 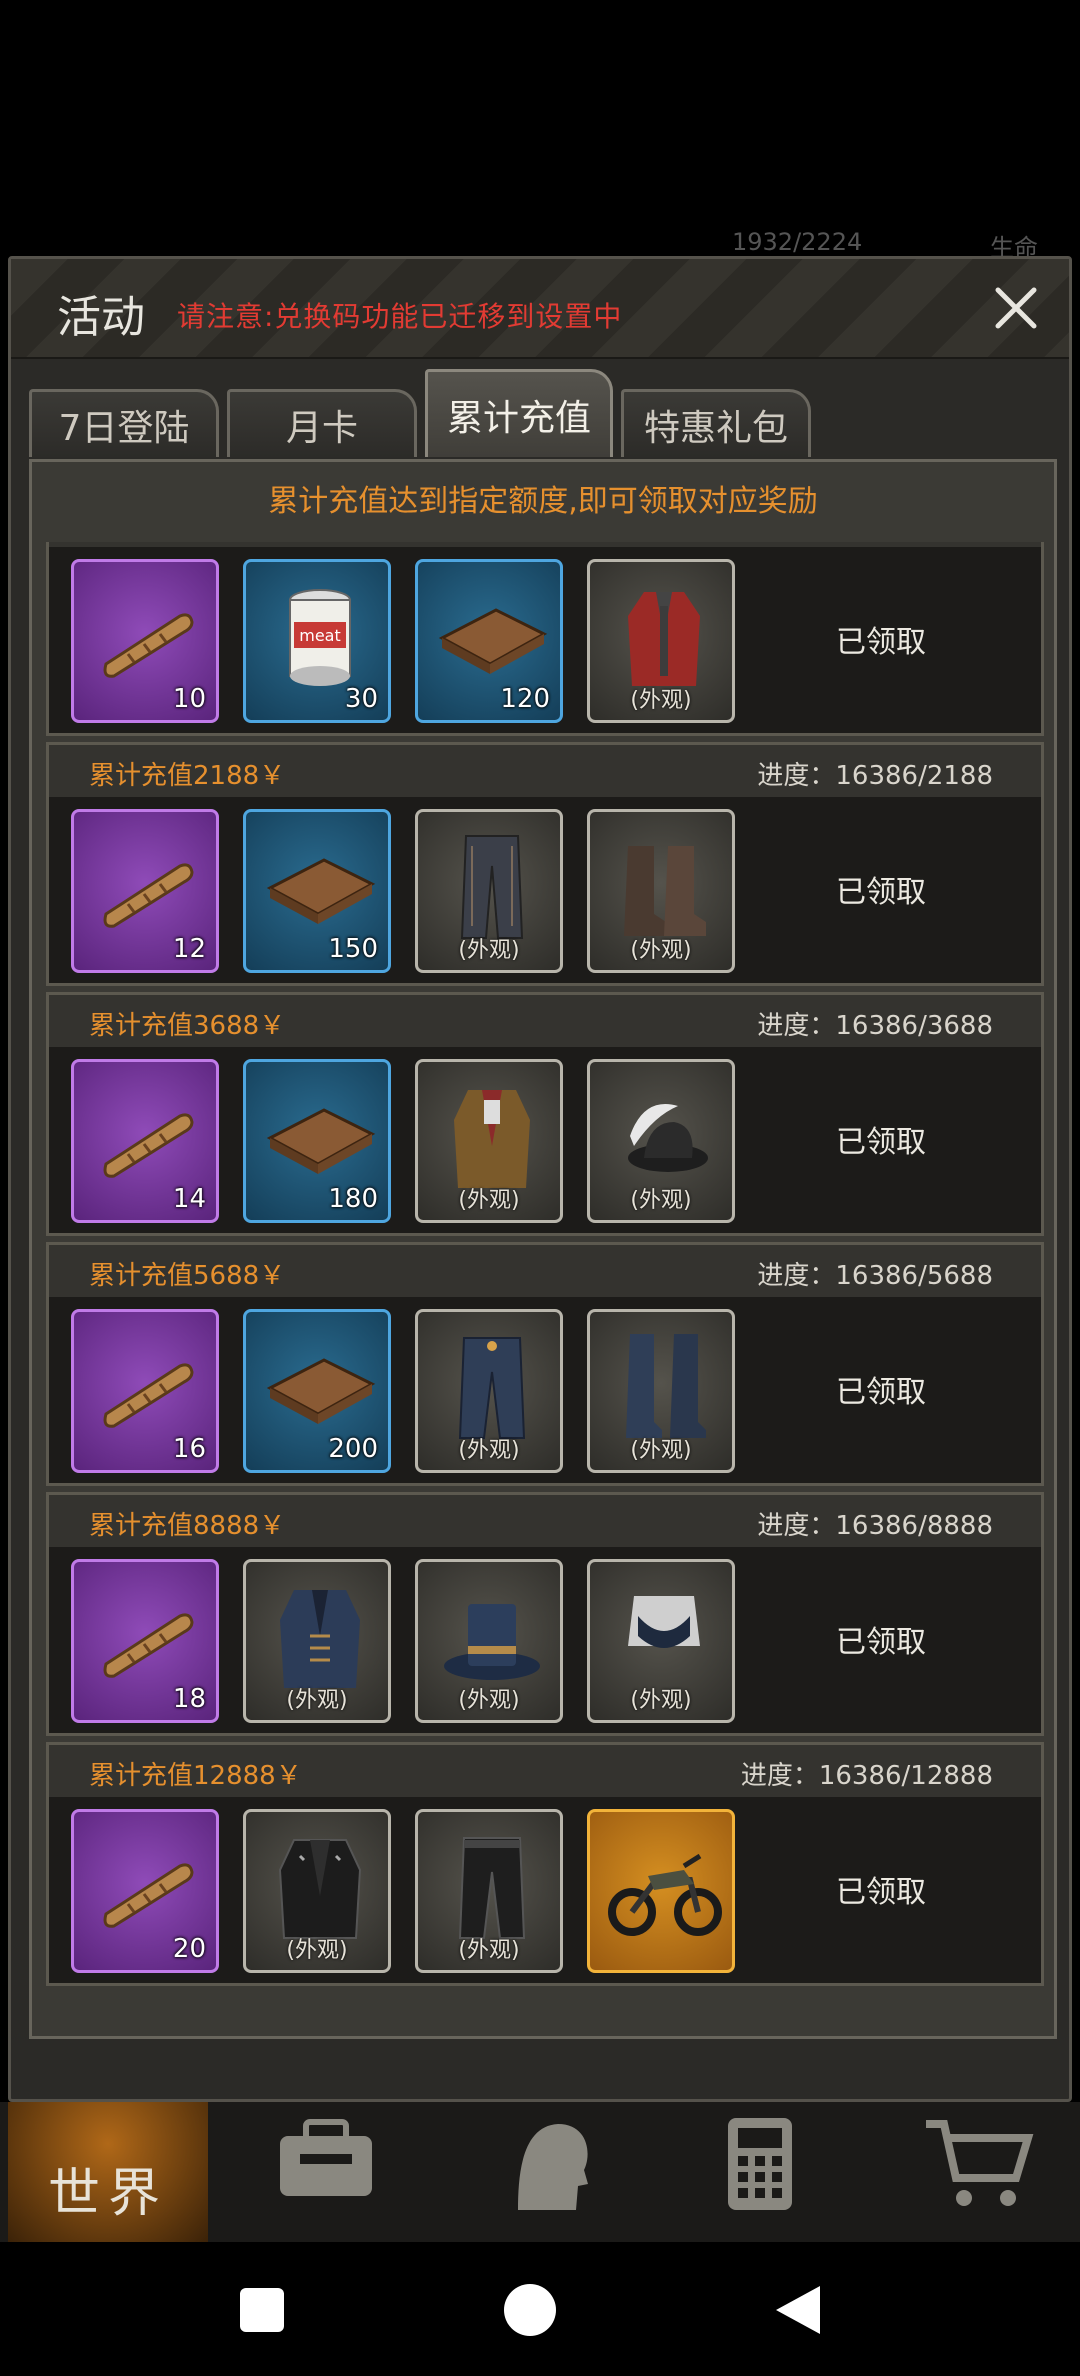 I want to click on square-icon, so click(x=262, y=2310).